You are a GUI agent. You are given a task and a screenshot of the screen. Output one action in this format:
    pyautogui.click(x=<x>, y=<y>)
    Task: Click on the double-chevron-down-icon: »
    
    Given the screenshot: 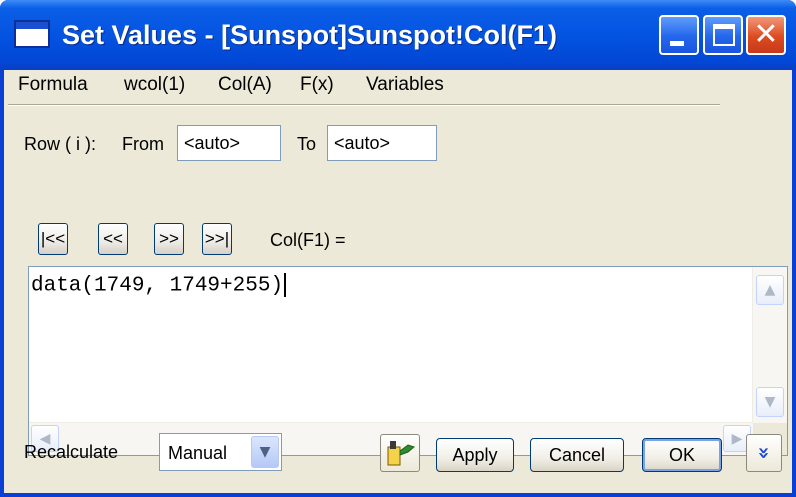 What is the action you would take?
    pyautogui.click(x=763, y=453)
    